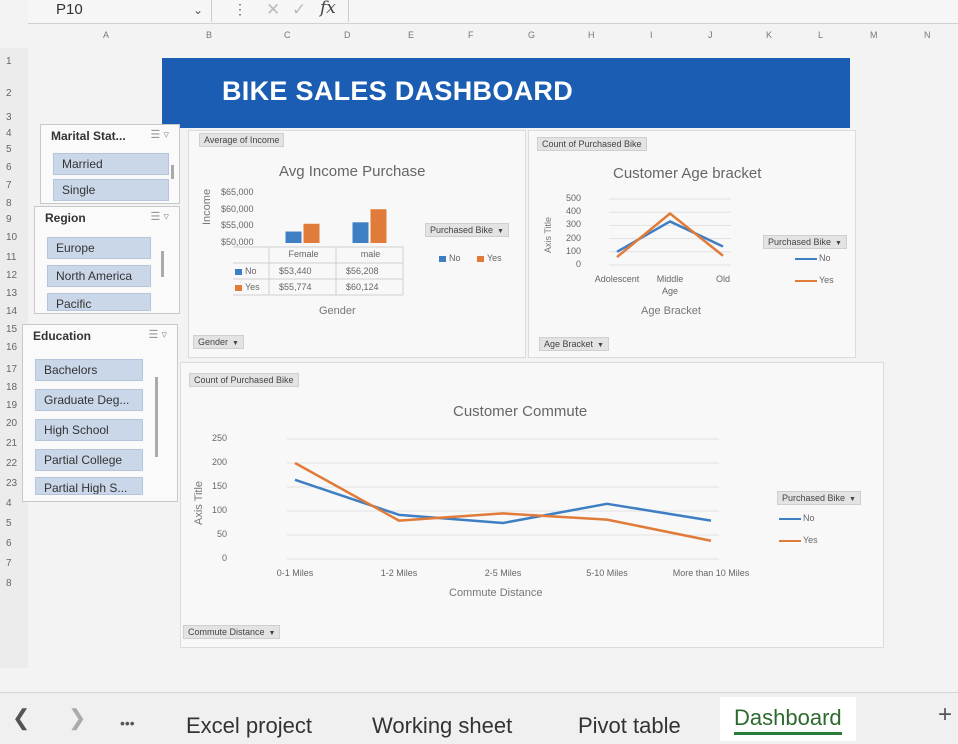  I want to click on row-header: 11, so click(11, 257).